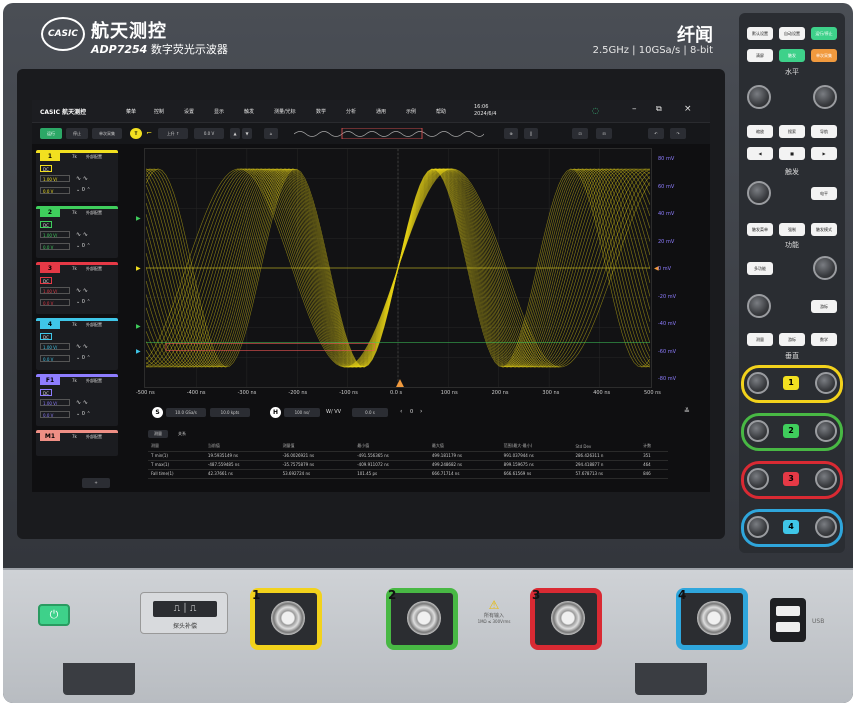  I want to click on trigger-mode-button: 触发模式, so click(824, 229).